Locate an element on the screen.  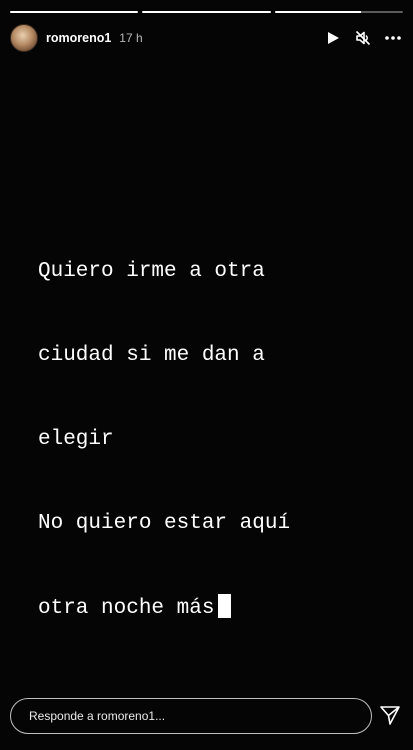
caption-line: Quiero irme a otra is located at coordinates (151, 271).